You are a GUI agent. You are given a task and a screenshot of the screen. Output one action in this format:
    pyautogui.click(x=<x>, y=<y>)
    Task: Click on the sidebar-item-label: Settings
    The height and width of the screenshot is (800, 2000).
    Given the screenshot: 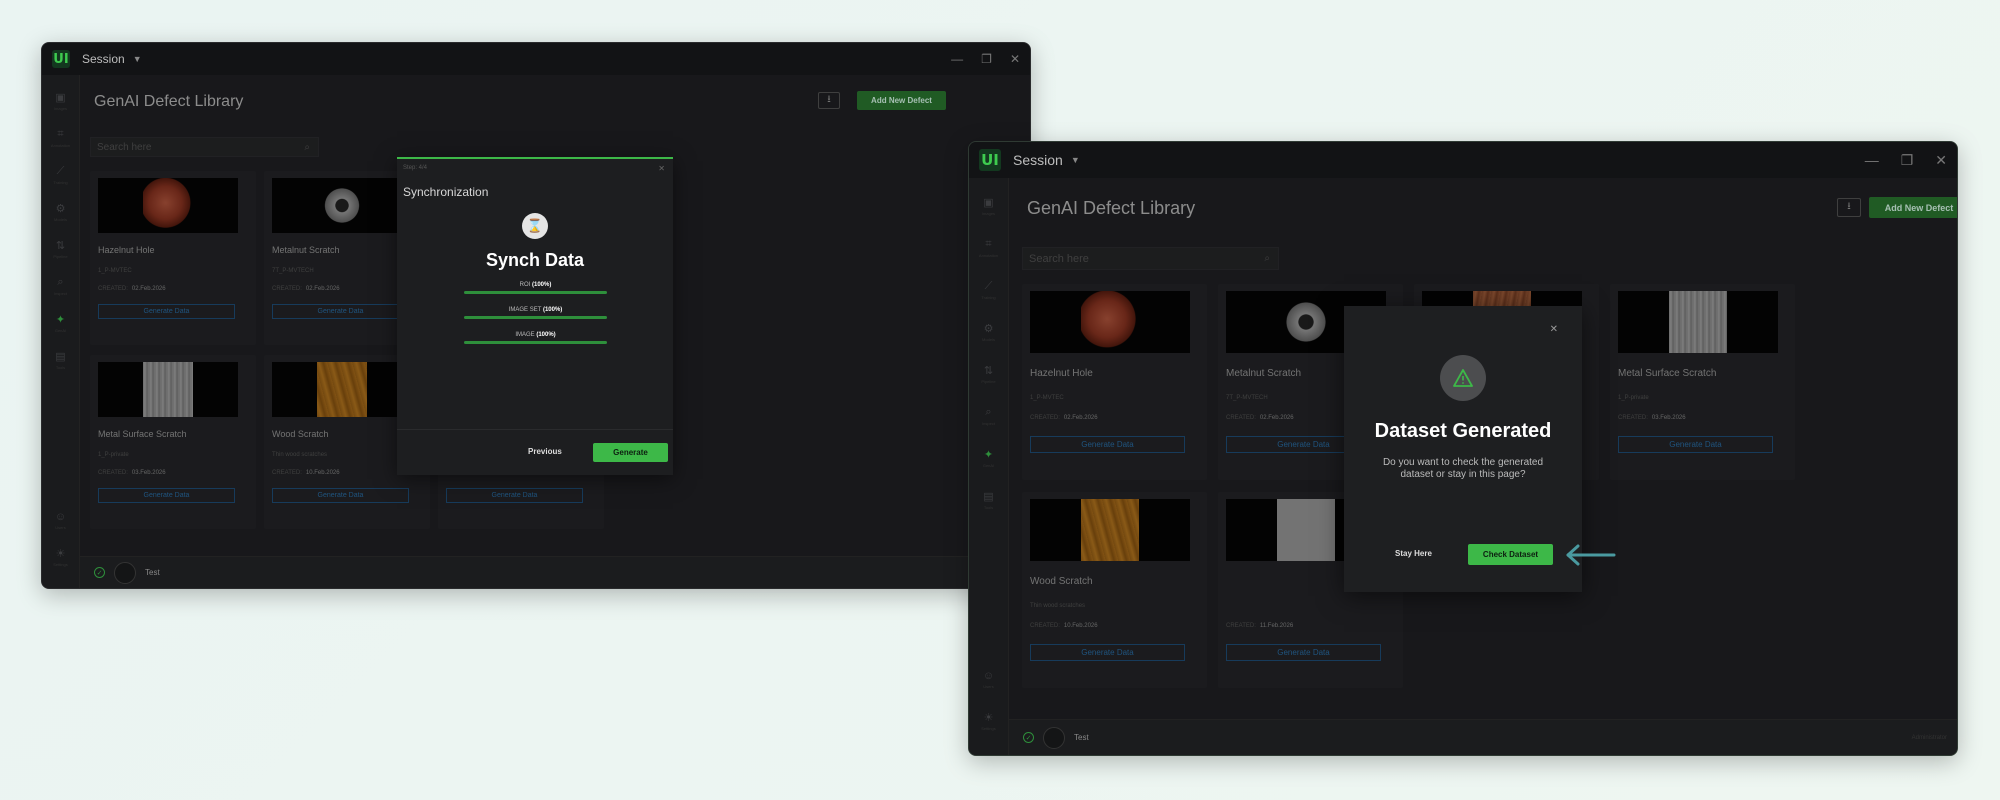 What is the action you would take?
    pyautogui.click(x=988, y=728)
    